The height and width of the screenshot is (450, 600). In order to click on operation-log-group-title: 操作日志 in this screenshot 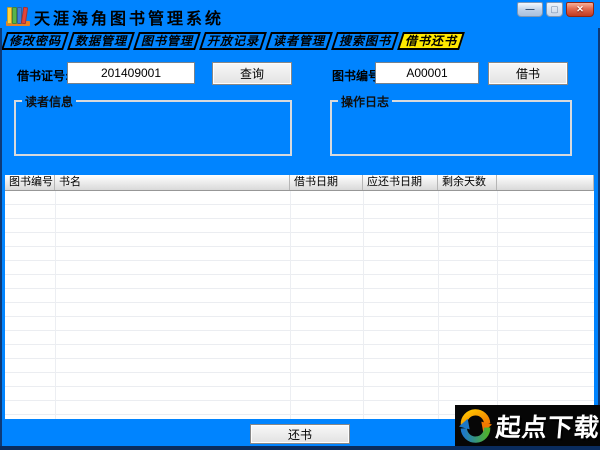, I will do `click(365, 101)`.